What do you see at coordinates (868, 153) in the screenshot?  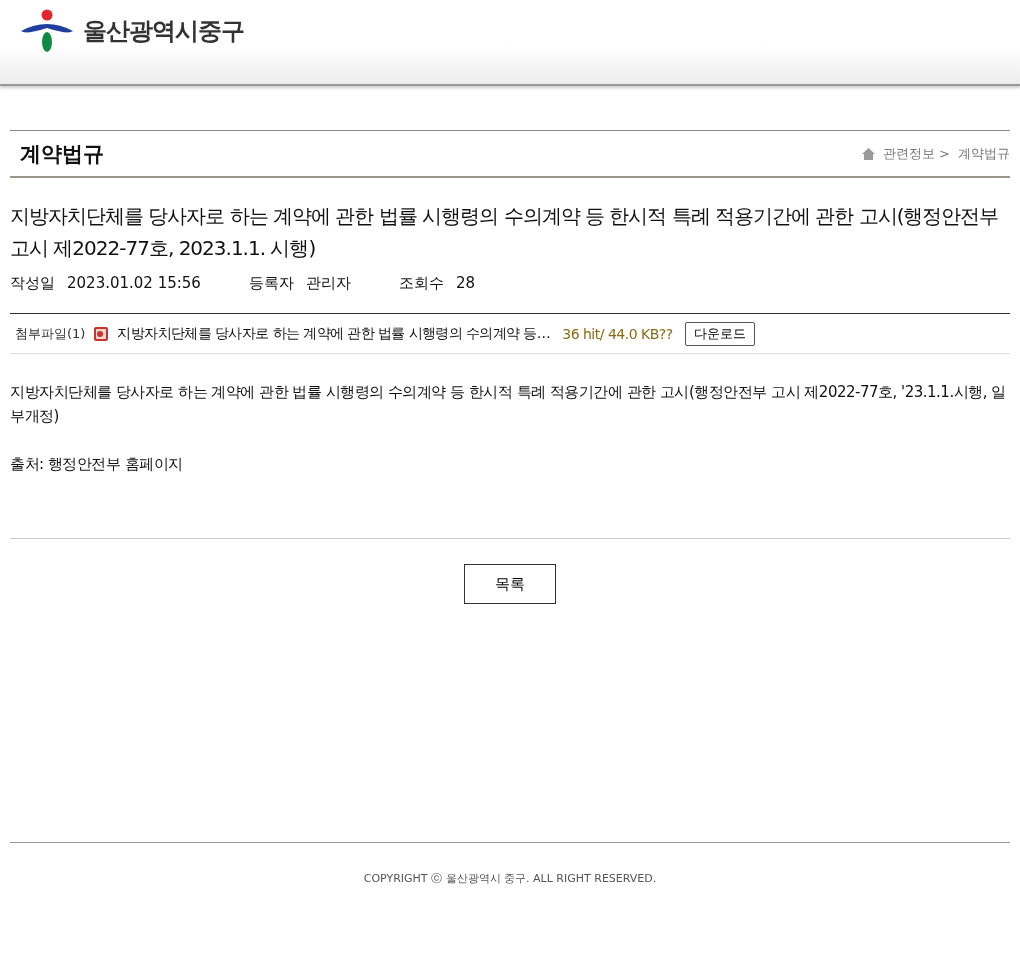 I see `home-icon` at bounding box center [868, 153].